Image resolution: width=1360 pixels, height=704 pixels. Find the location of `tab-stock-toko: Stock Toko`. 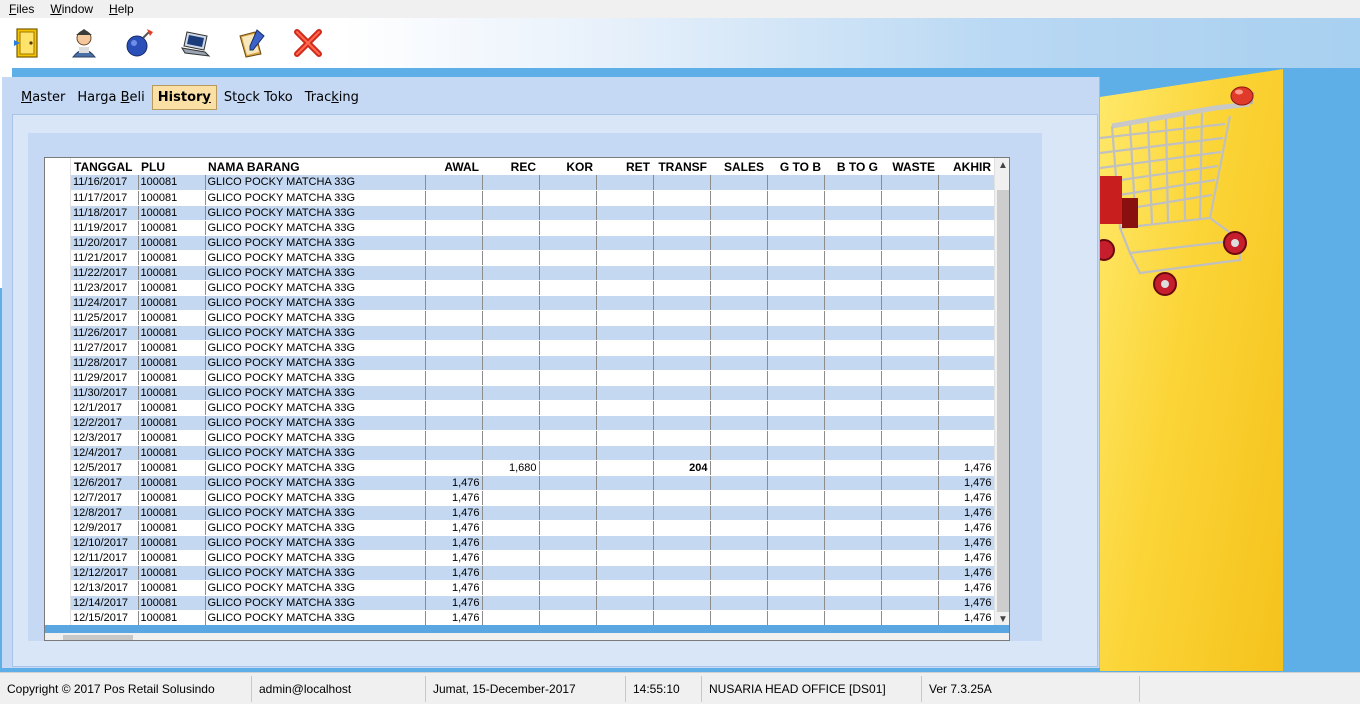

tab-stock-toko: Stock Toko is located at coordinates (258, 97).